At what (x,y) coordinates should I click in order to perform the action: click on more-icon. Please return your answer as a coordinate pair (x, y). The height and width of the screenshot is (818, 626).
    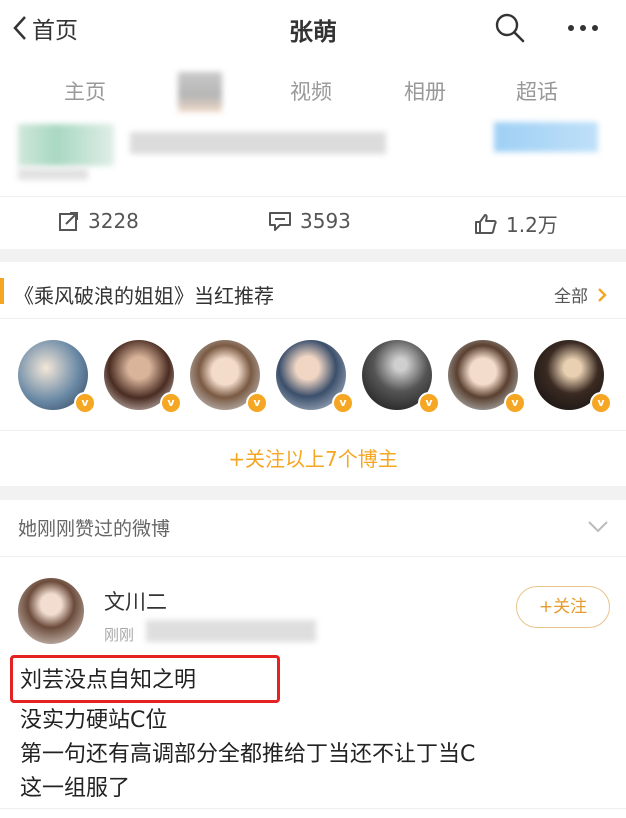
    Looking at the image, I should click on (583, 28).